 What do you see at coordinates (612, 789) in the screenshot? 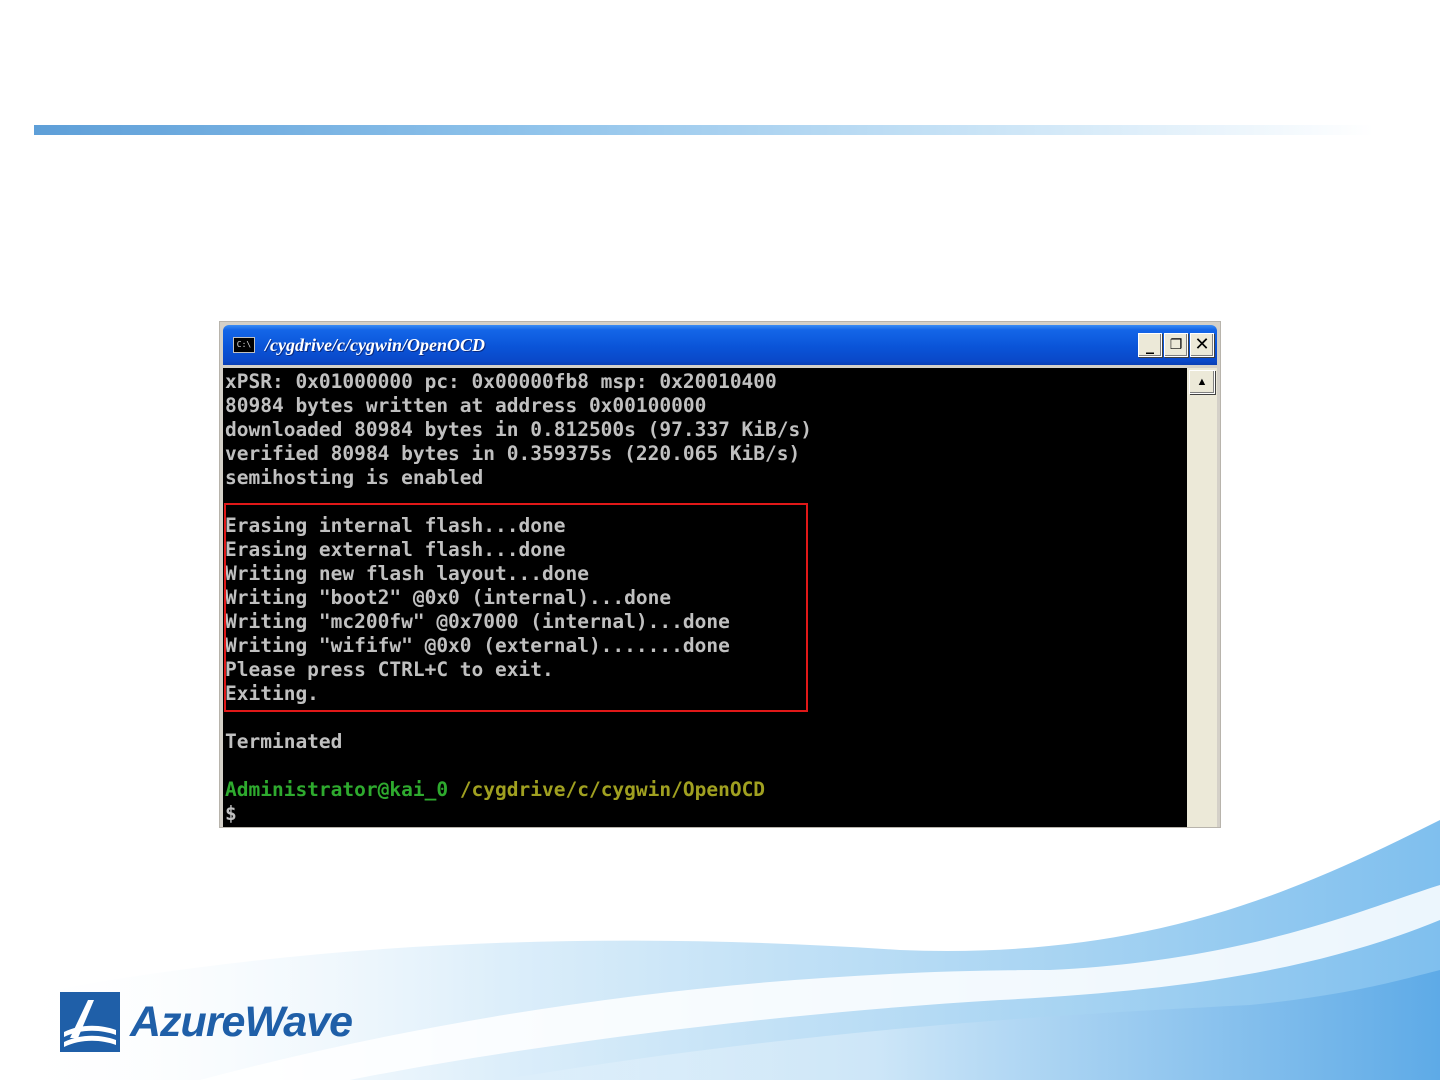
I see `prompt-path: /cygdrive/c/cygwin/OpenOCD` at bounding box center [612, 789].